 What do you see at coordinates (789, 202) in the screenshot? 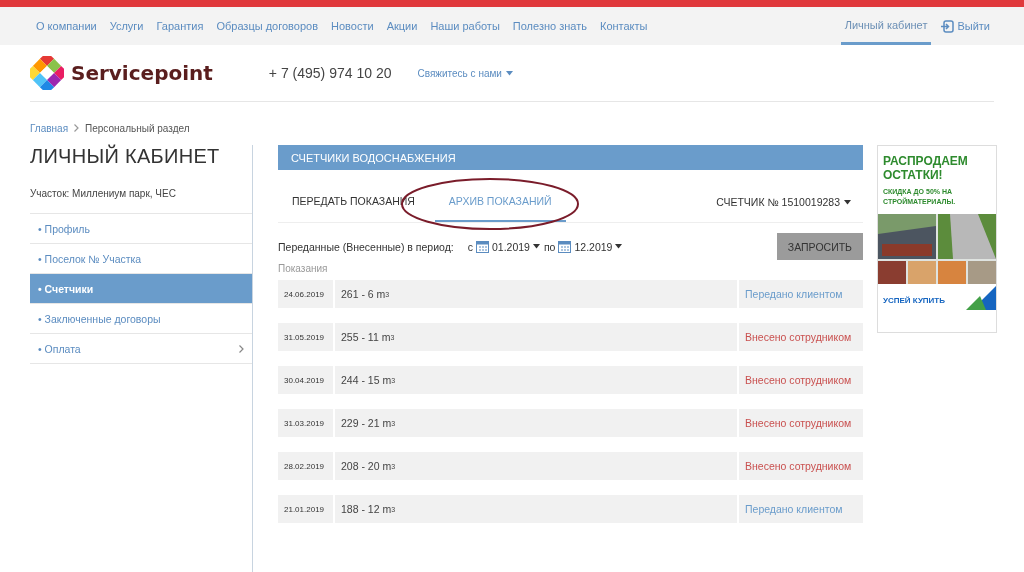
I see `meter-dropdown: СЧЕТЧИК № 1510019283` at bounding box center [789, 202].